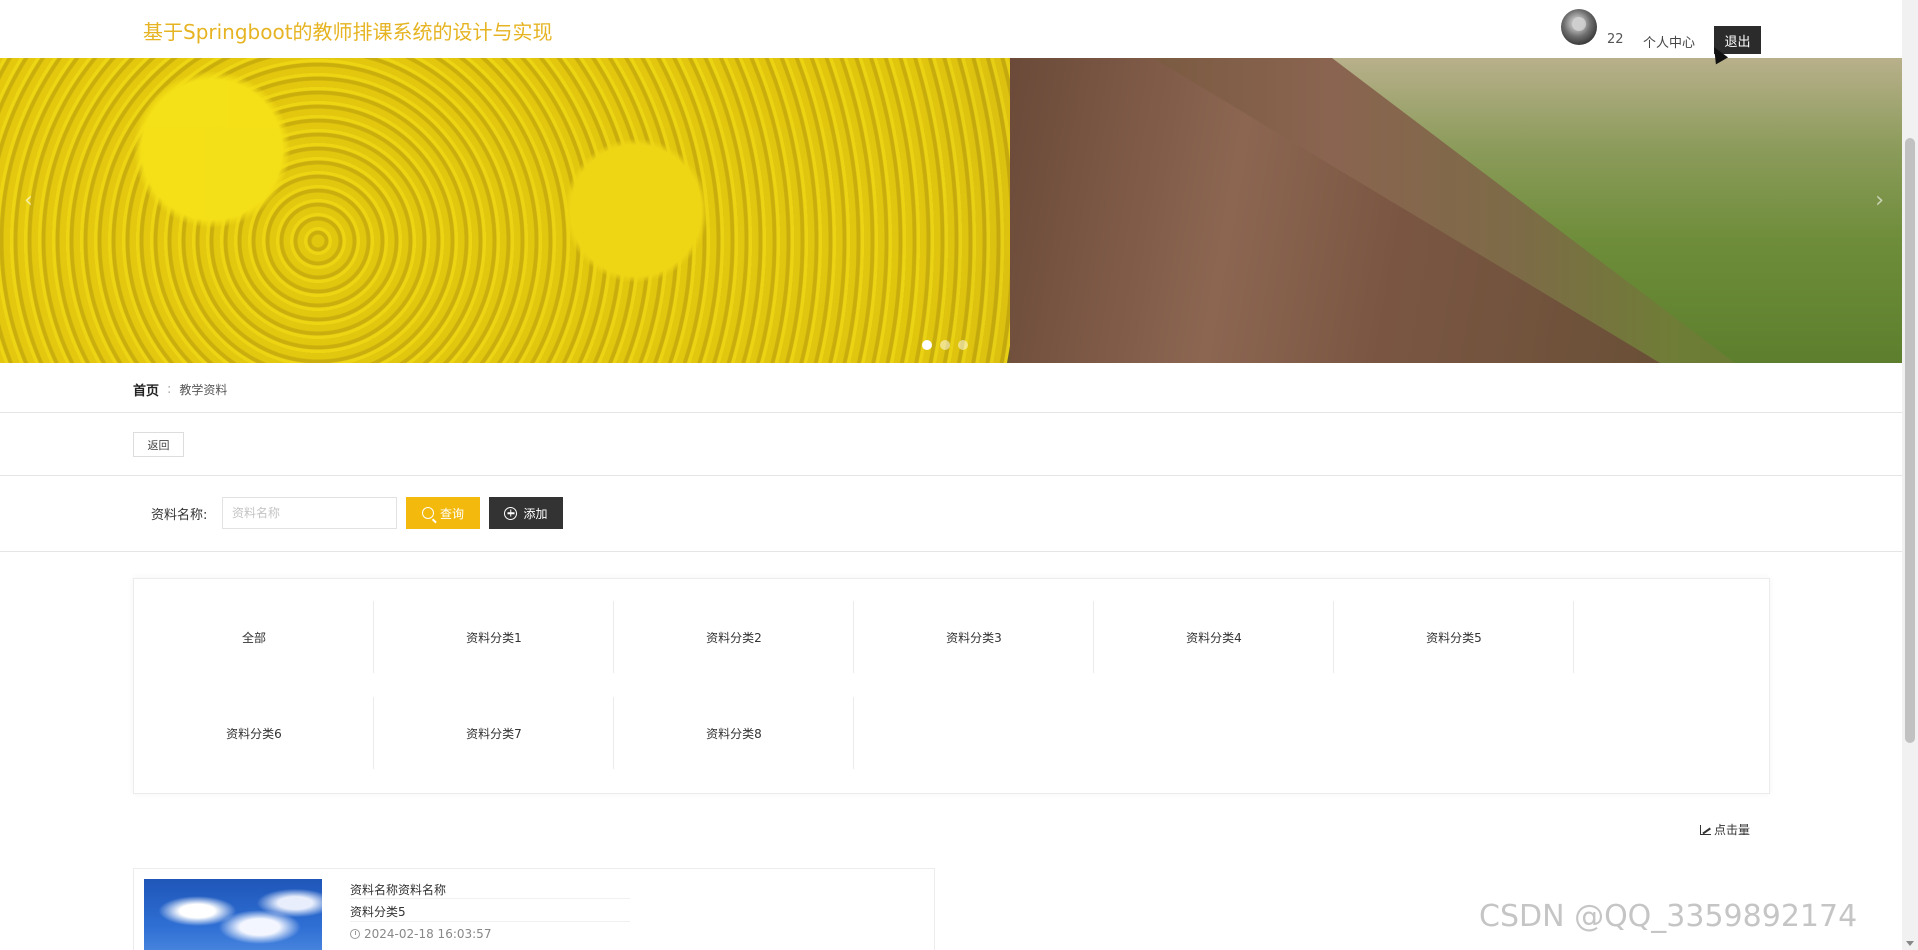 The width and height of the screenshot is (1918, 950). What do you see at coordinates (535, 513) in the screenshot?
I see `add-button-label: 添加` at bounding box center [535, 513].